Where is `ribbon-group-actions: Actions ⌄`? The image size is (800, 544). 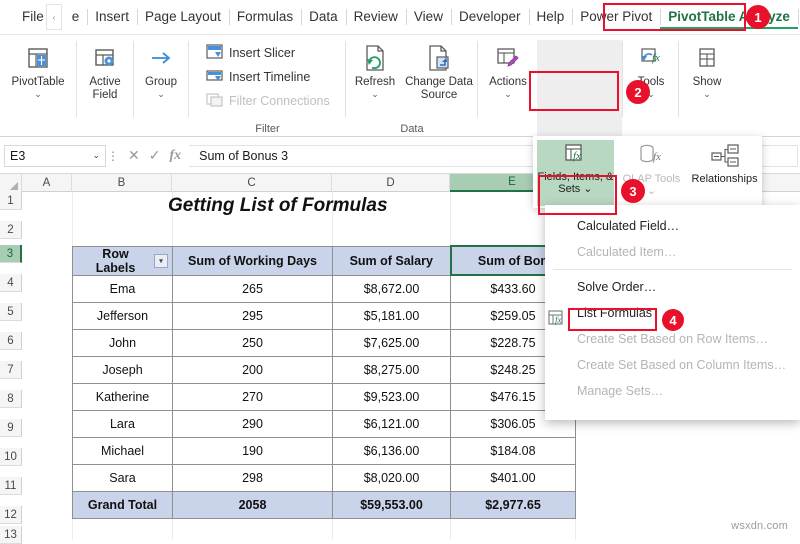
ribbon-group-actions: Actions ⌄ is located at coordinates (508, 86).